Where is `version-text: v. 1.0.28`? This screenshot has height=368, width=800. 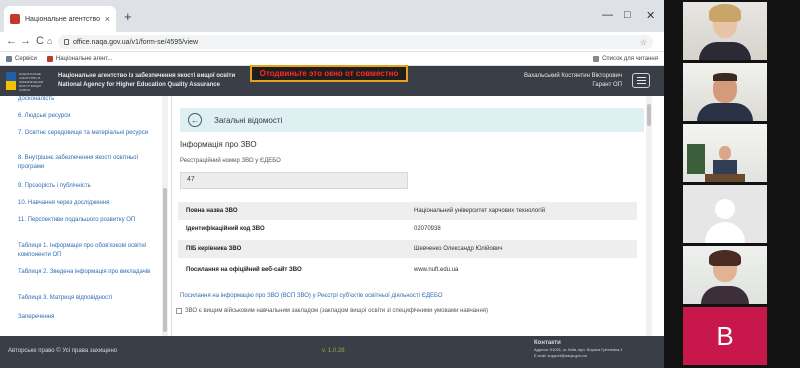 version-text: v. 1.0.28 is located at coordinates (333, 351).